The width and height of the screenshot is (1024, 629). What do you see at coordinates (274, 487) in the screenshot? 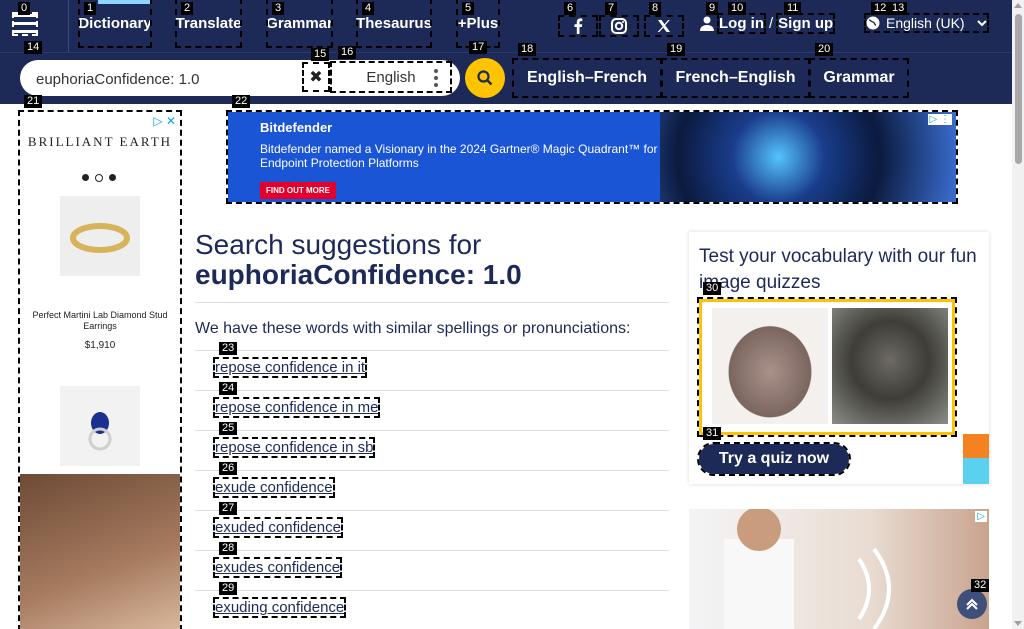
I see `suggestion-link: exude confidence` at bounding box center [274, 487].